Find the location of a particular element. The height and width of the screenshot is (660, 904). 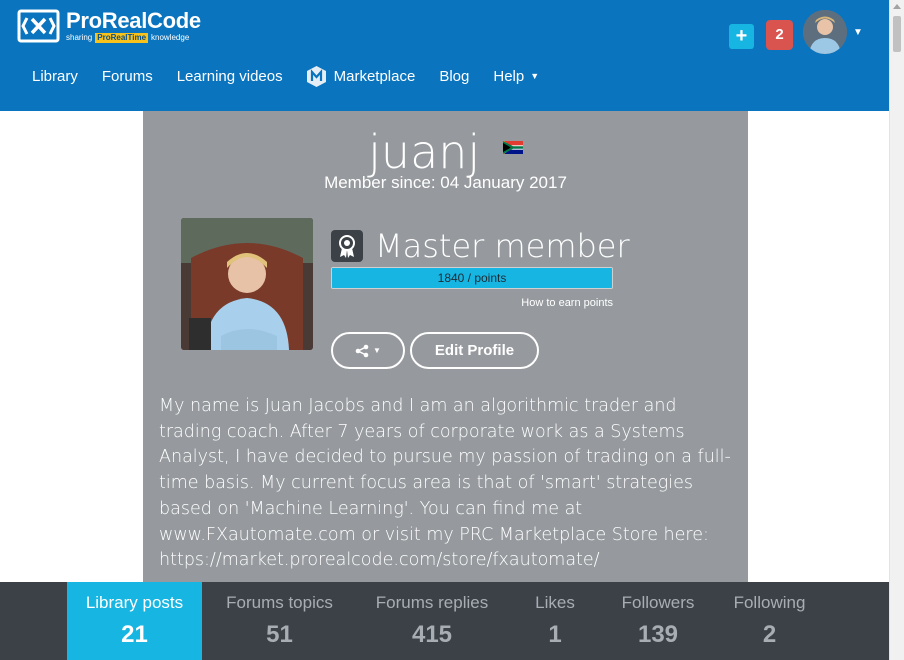

nav-learning-videos-label: Learning videos is located at coordinates (229, 76).